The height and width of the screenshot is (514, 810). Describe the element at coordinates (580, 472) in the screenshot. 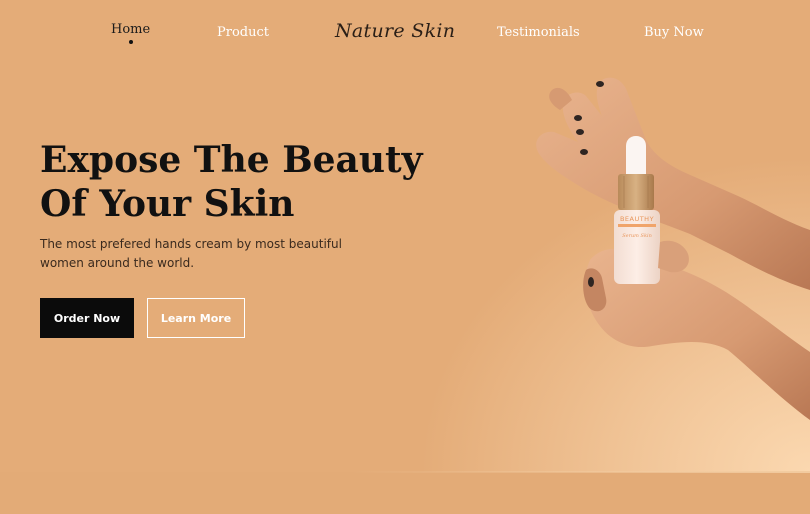

I see `section-divider` at that location.